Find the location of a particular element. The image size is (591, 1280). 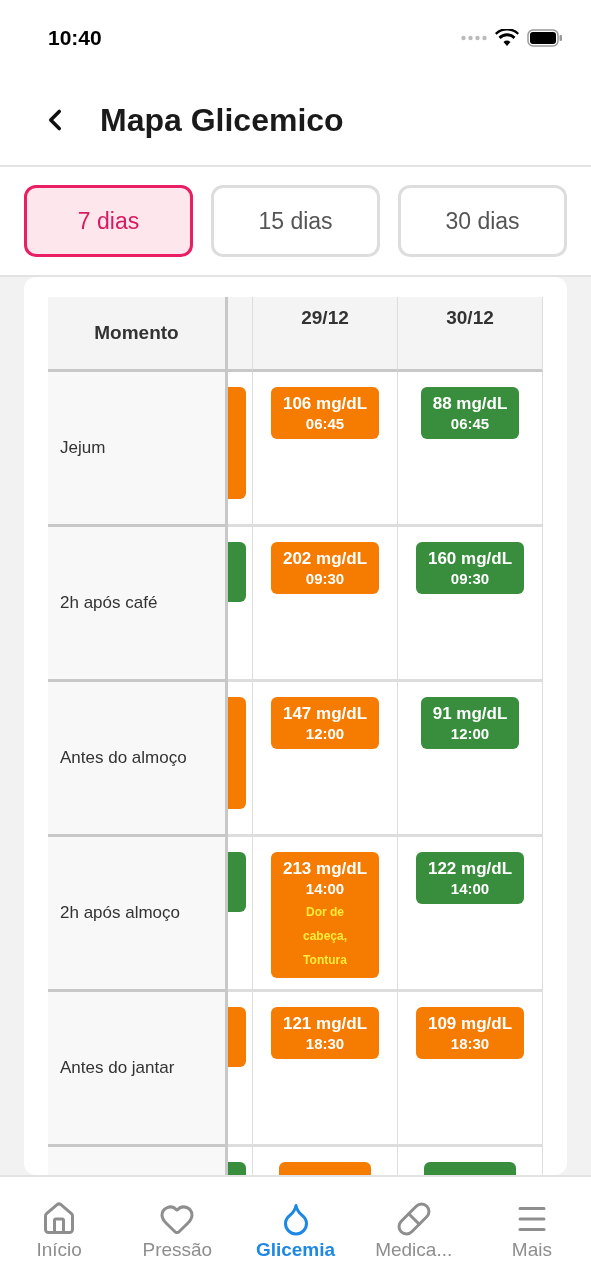

row-label: Antes do almoço is located at coordinates (138, 759).